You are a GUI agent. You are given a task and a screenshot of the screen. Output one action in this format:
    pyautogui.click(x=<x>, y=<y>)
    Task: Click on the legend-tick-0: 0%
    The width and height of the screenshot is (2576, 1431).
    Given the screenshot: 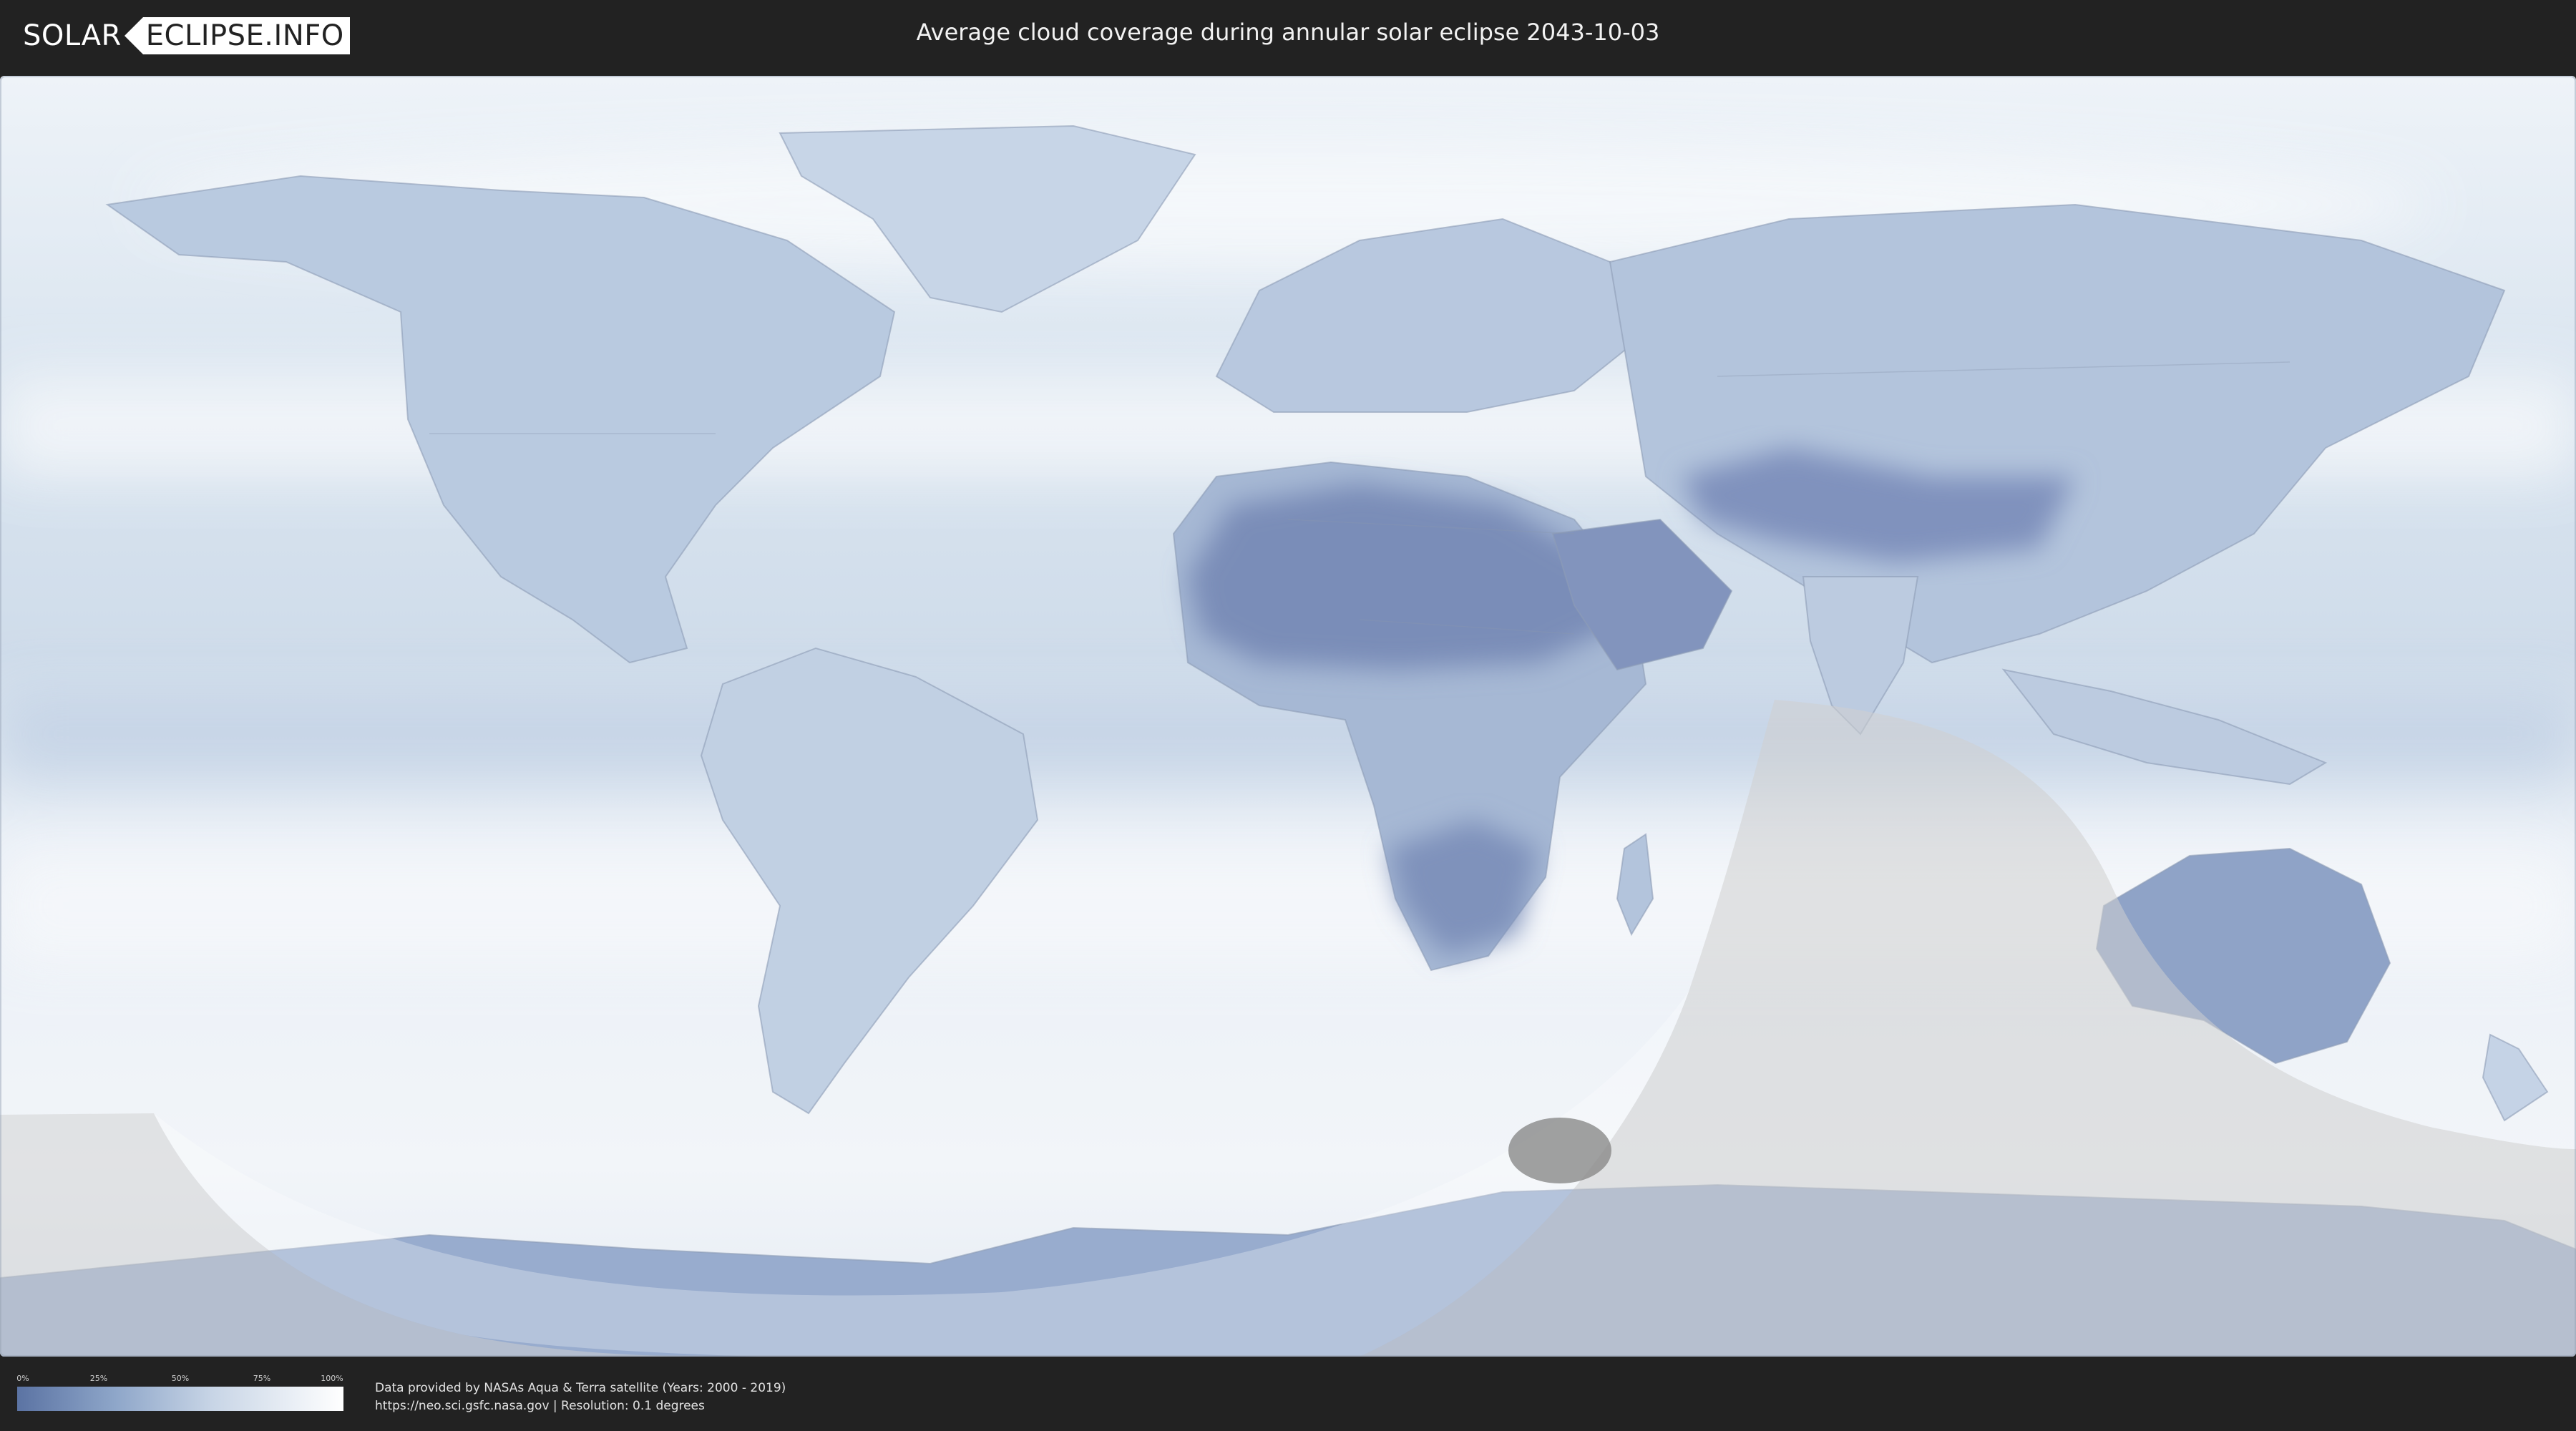 What is the action you would take?
    pyautogui.click(x=22, y=1378)
    